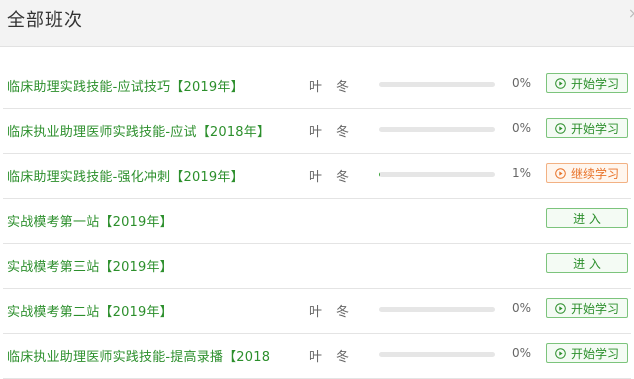 This screenshot has width=634, height=379. I want to click on close-icon: ×, so click(631, 14).